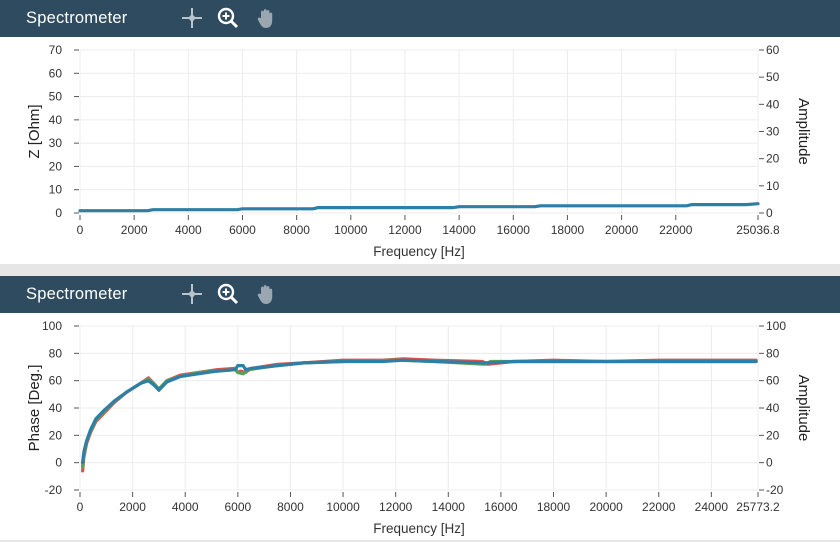 This screenshot has height=542, width=840. Describe the element at coordinates (56, 143) in the screenshot. I see `y-tick-label: 30` at that location.